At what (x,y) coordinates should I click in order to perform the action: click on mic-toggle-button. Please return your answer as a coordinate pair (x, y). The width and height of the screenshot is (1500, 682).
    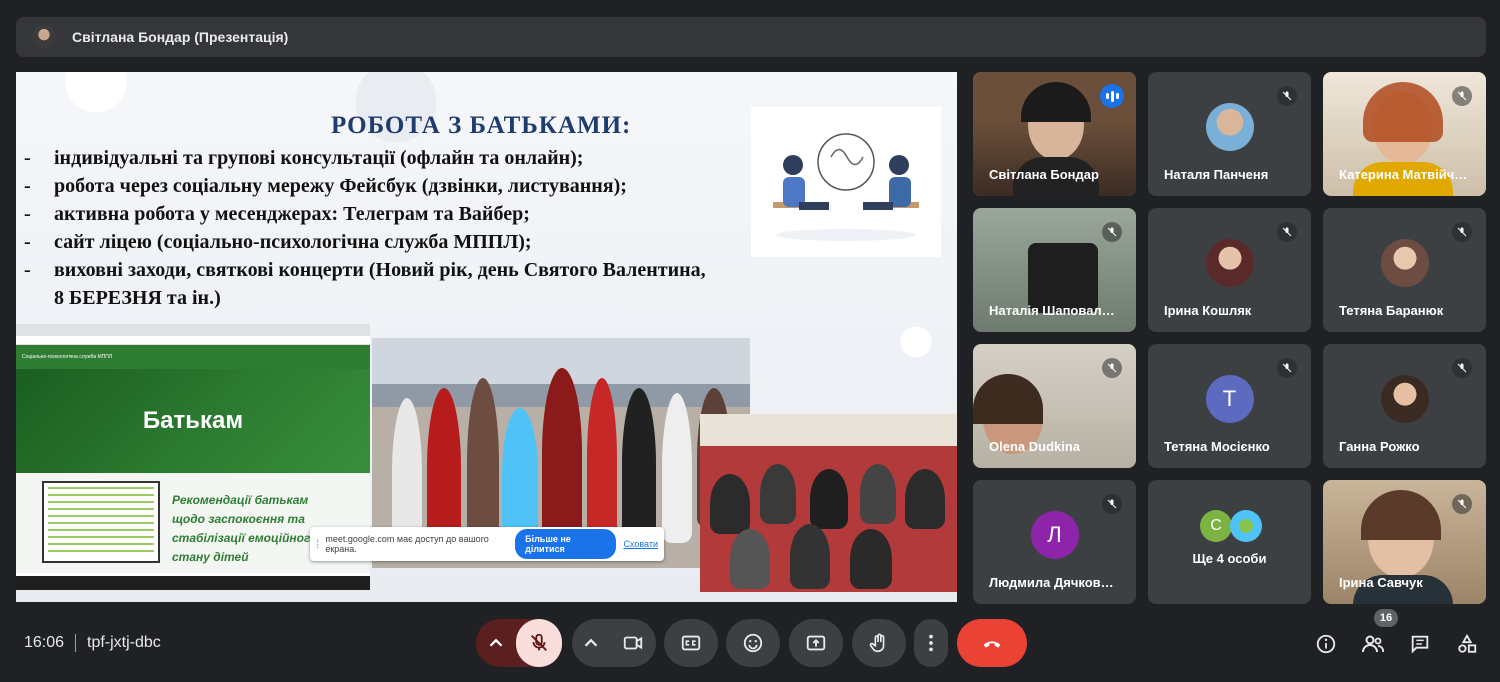
    Looking at the image, I should click on (539, 643).